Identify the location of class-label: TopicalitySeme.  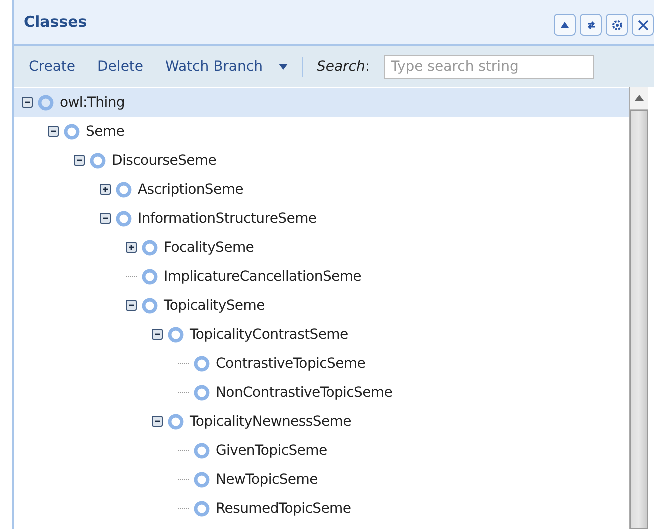
(214, 306).